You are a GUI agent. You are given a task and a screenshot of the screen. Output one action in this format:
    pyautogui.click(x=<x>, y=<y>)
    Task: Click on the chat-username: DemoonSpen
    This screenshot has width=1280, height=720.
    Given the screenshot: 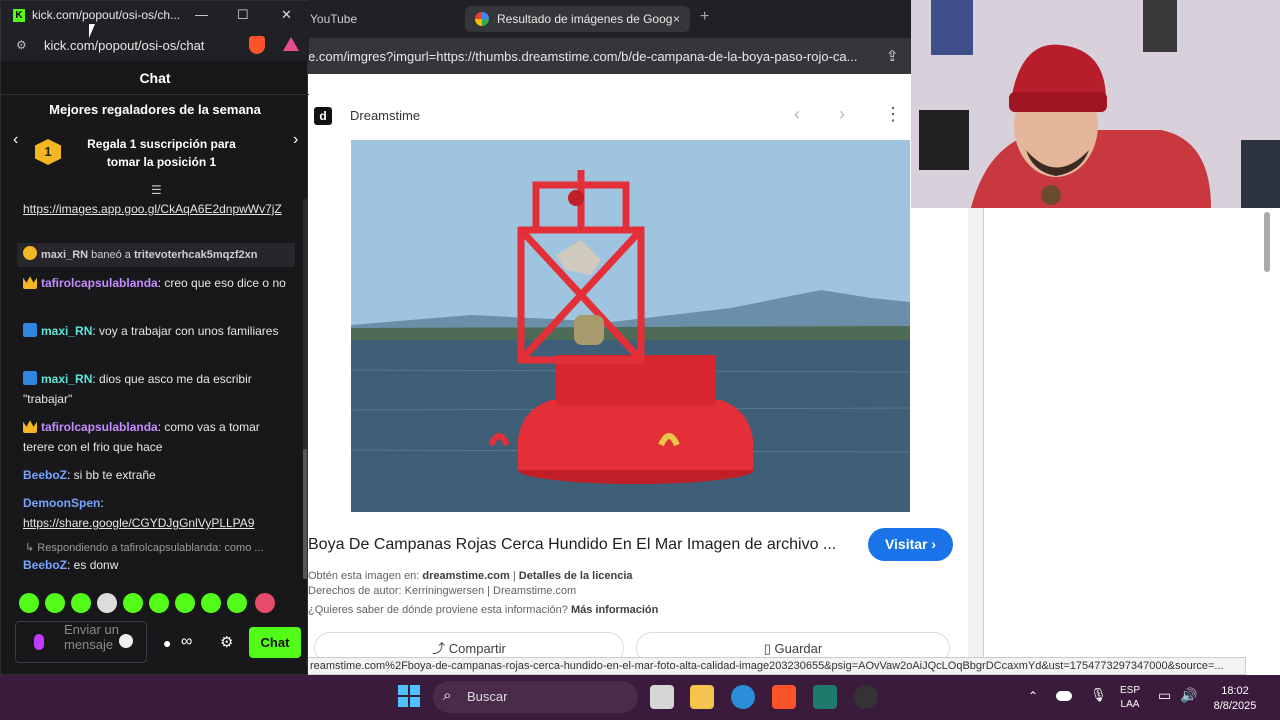 What is the action you would take?
    pyautogui.click(x=61, y=503)
    